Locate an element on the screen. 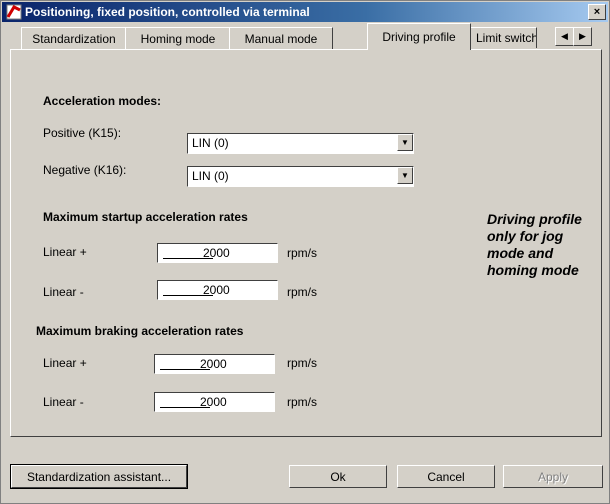 This screenshot has width=610, height=504. acceleration-modes-heading: Acceleration modes: is located at coordinates (102, 101).